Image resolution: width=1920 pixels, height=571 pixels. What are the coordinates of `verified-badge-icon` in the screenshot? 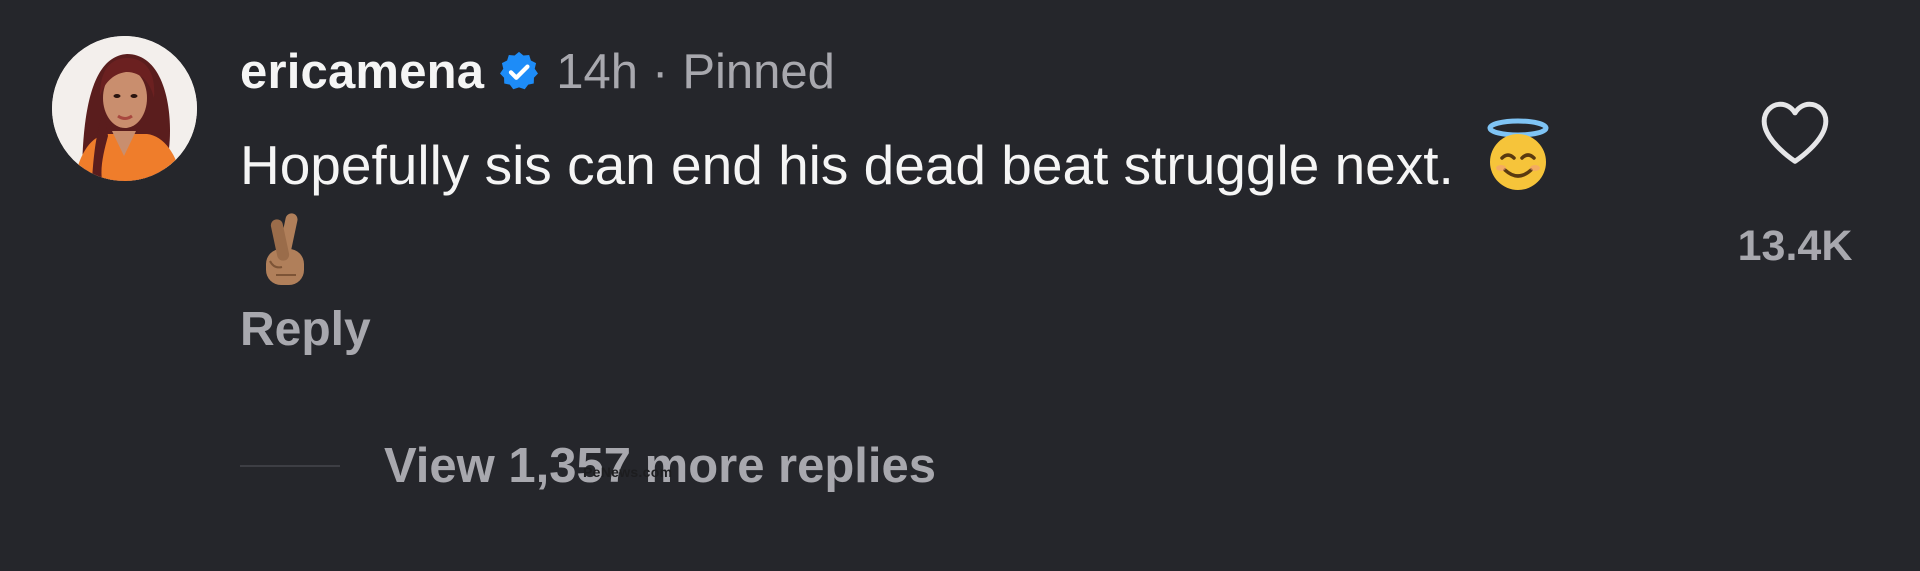 It's located at (519, 72).